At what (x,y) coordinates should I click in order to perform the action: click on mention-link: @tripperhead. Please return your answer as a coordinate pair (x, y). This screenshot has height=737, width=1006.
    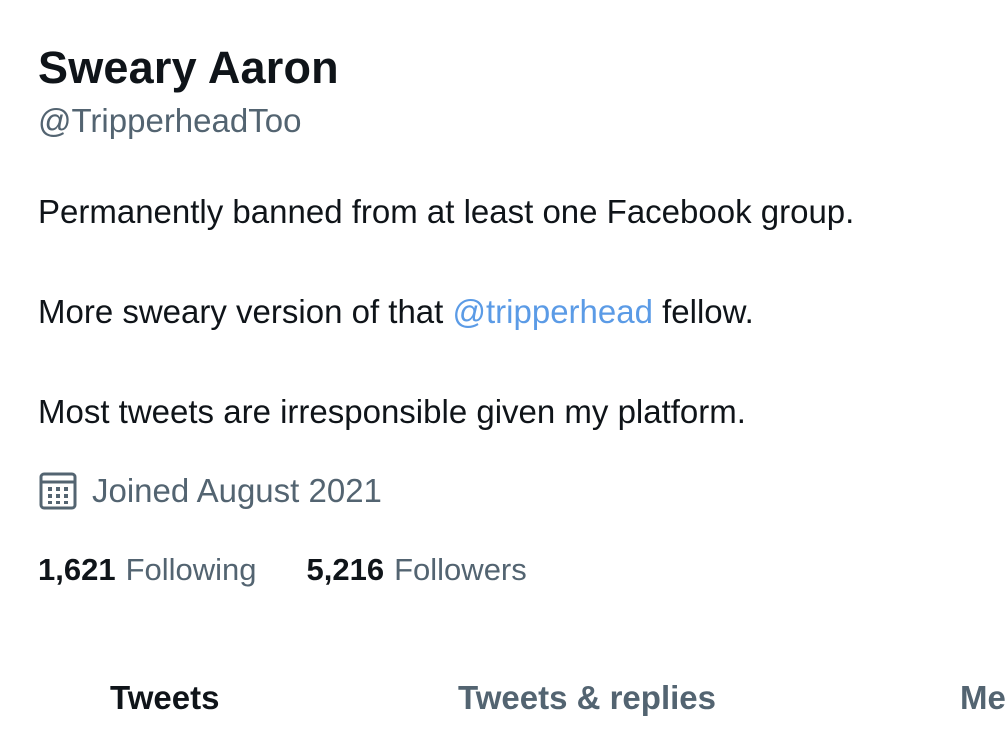
    Looking at the image, I should click on (553, 311).